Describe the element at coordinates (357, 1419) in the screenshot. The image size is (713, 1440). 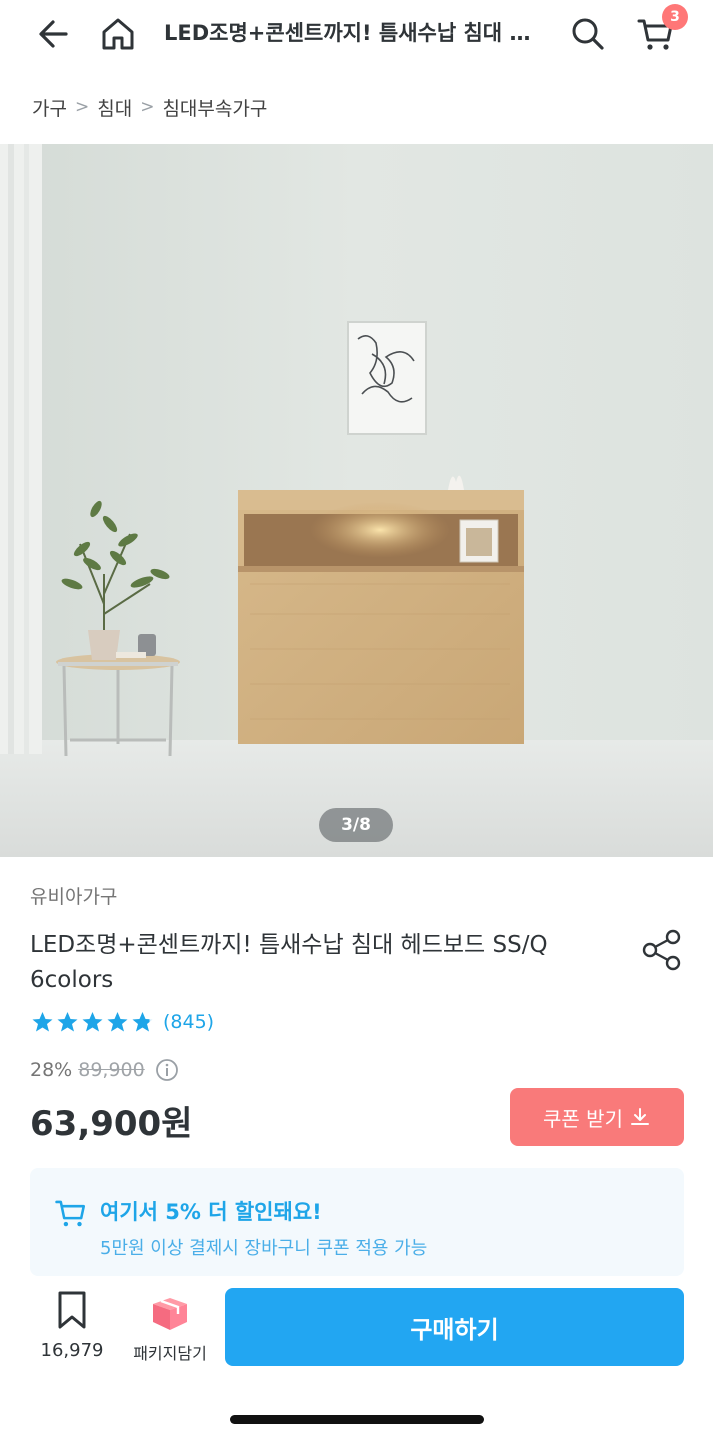
I see `home-indicator` at that location.